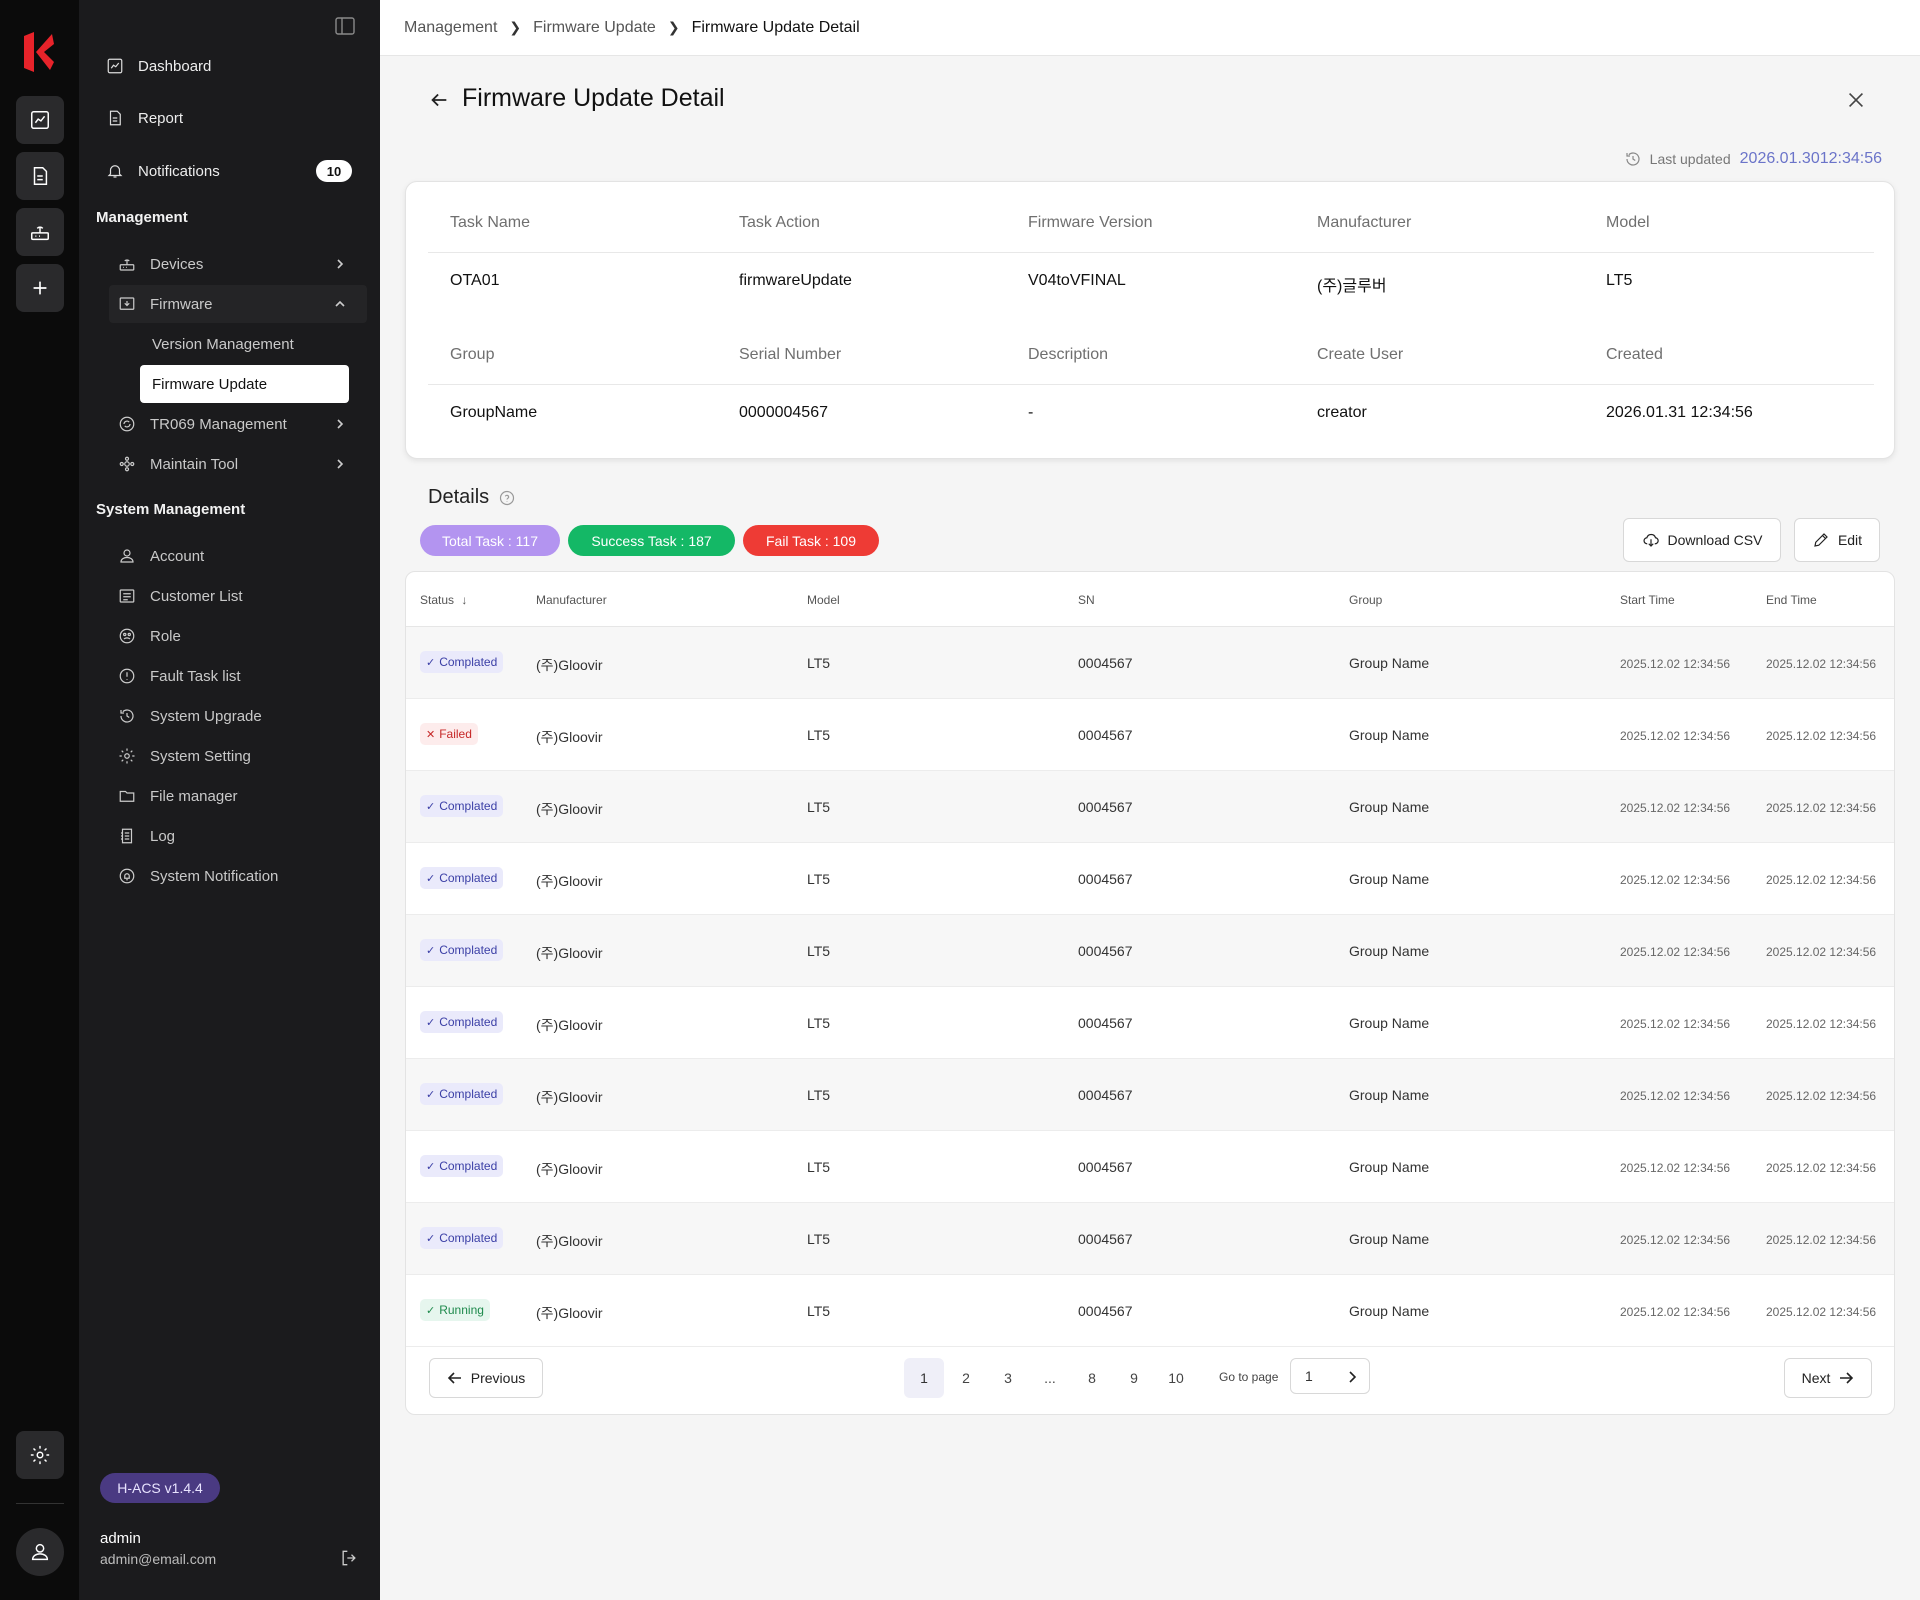 This screenshot has width=1920, height=1600. I want to click on rail-dashboard-button, so click(40, 120).